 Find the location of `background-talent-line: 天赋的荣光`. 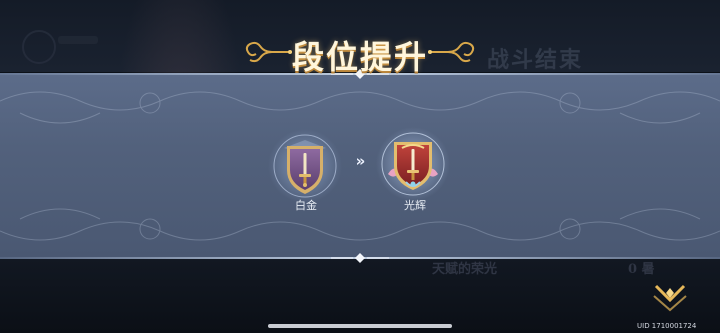

background-talent-line: 天赋的荣光 is located at coordinates (465, 269).